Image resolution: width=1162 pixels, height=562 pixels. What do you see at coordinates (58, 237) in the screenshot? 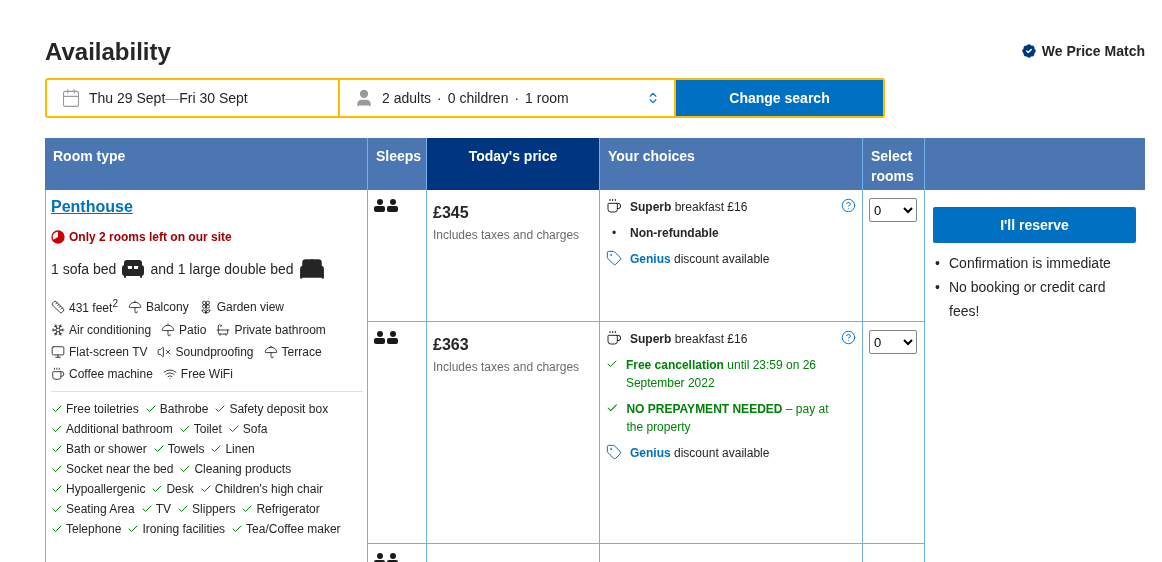
I see `pie-chart-icon` at bounding box center [58, 237].